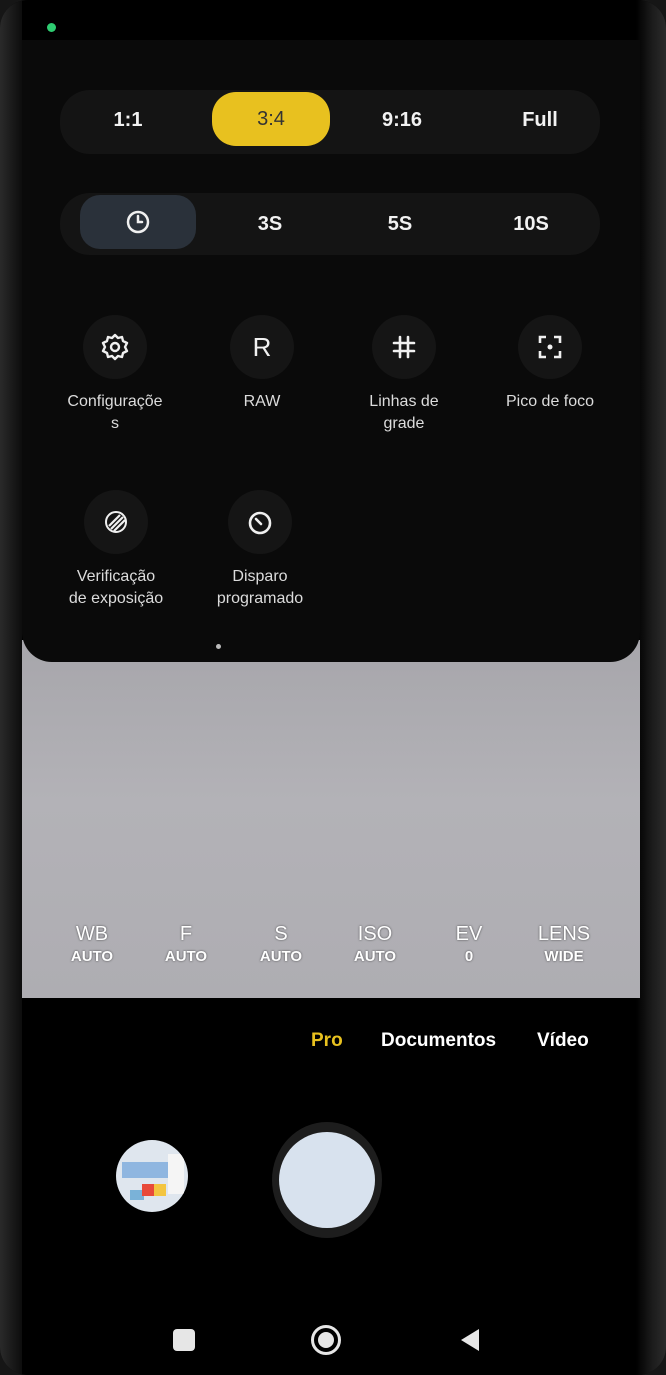  What do you see at coordinates (469, 956) in the screenshot?
I see `param-ev-value: 0` at bounding box center [469, 956].